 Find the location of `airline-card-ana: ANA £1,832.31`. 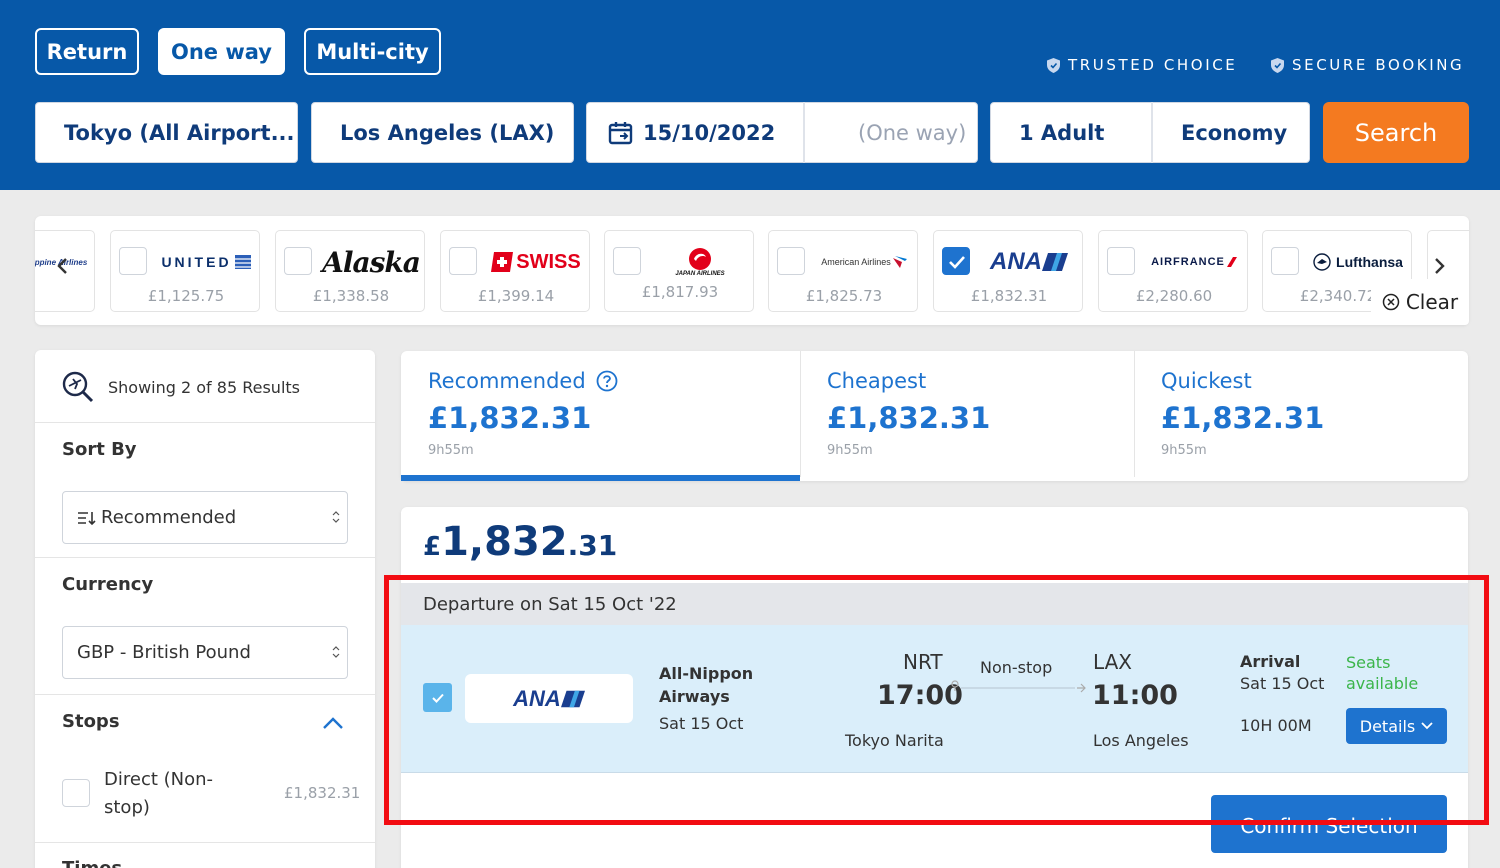

airline-card-ana: ANA £1,832.31 is located at coordinates (1008, 271).